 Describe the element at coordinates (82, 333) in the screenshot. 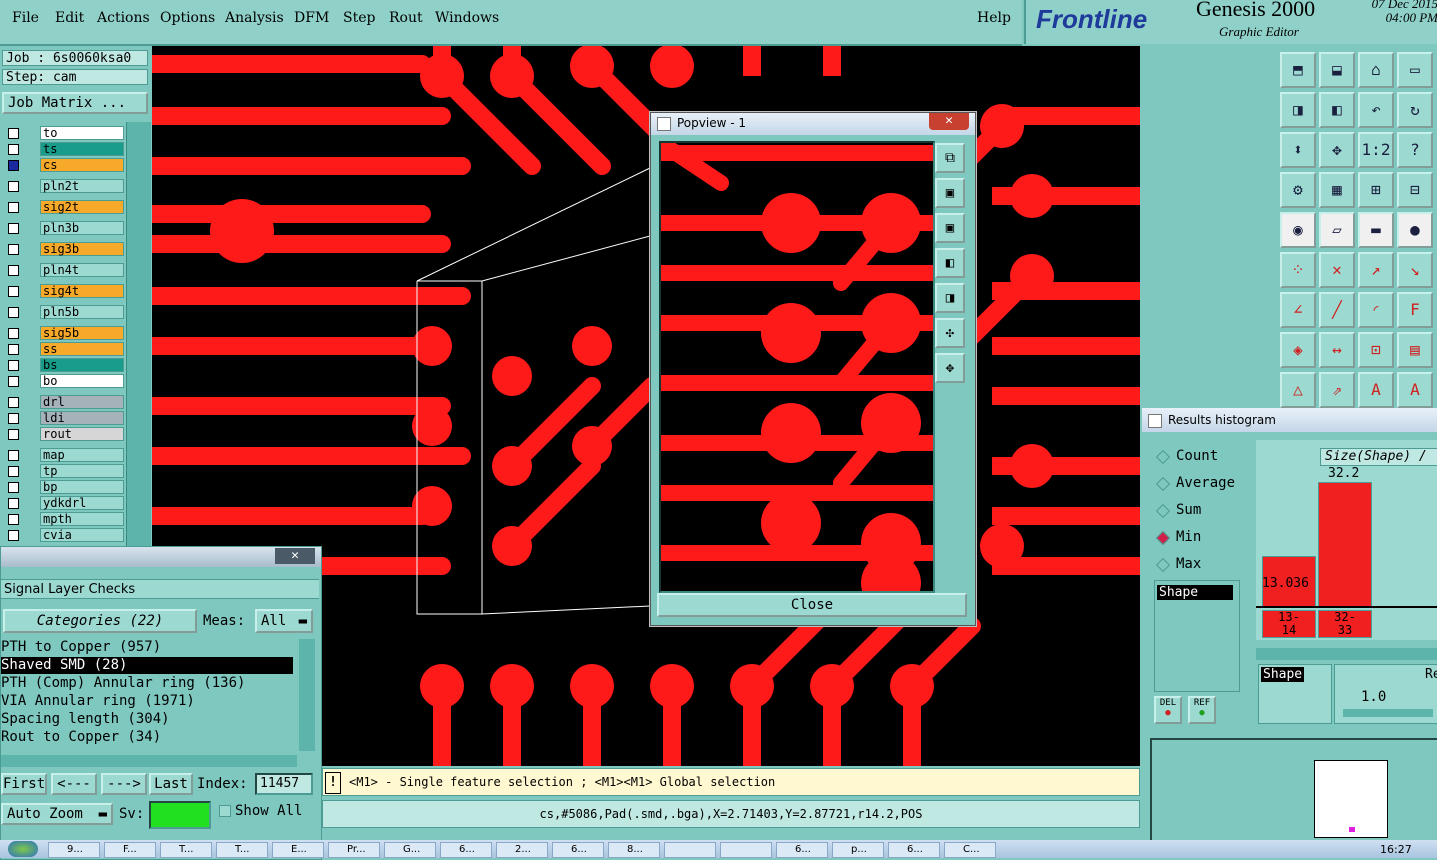

I see `layer-name: sig5b` at that location.